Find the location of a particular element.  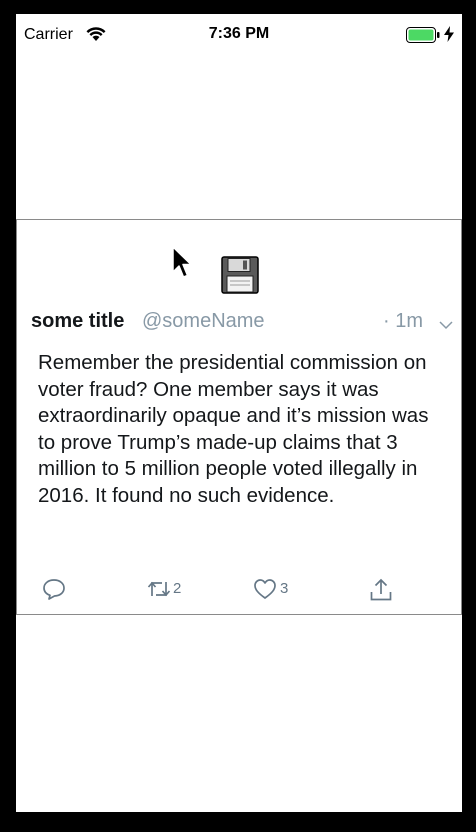

charging-icon is located at coordinates (449, 34).